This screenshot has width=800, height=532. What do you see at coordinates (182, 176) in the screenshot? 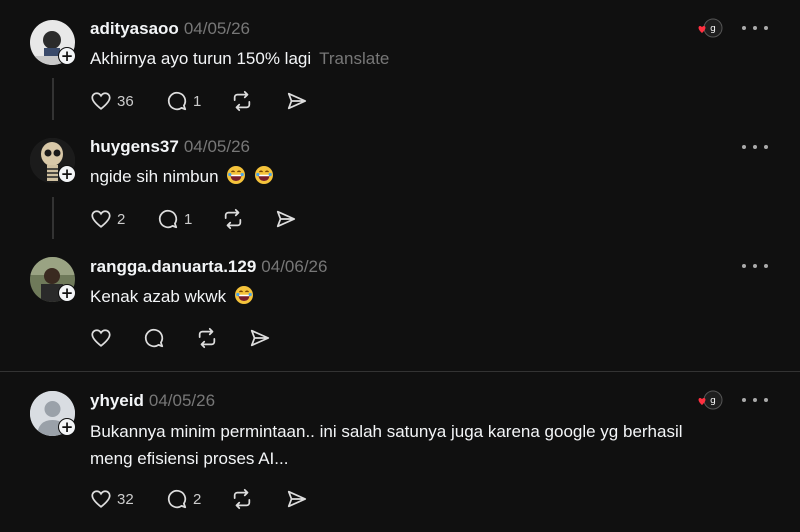
I see `post-text: ngide sih nimbun` at bounding box center [182, 176].